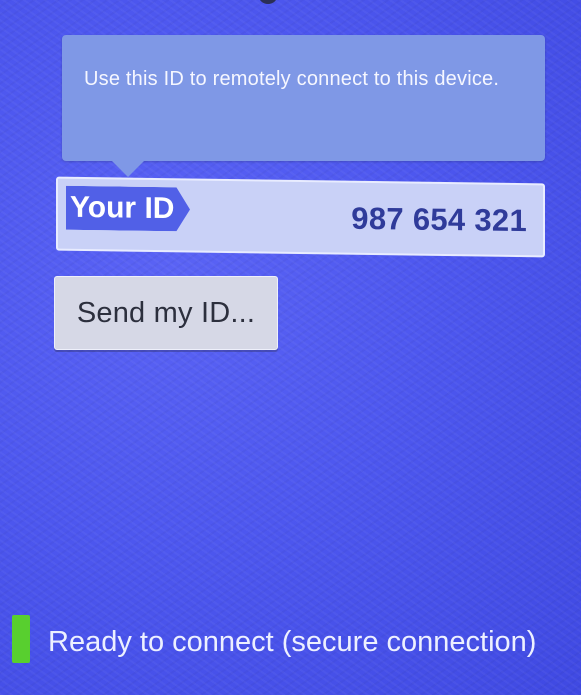  Describe the element at coordinates (292, 642) in the screenshot. I see `status-text: Ready to connect (secure connection)` at that location.